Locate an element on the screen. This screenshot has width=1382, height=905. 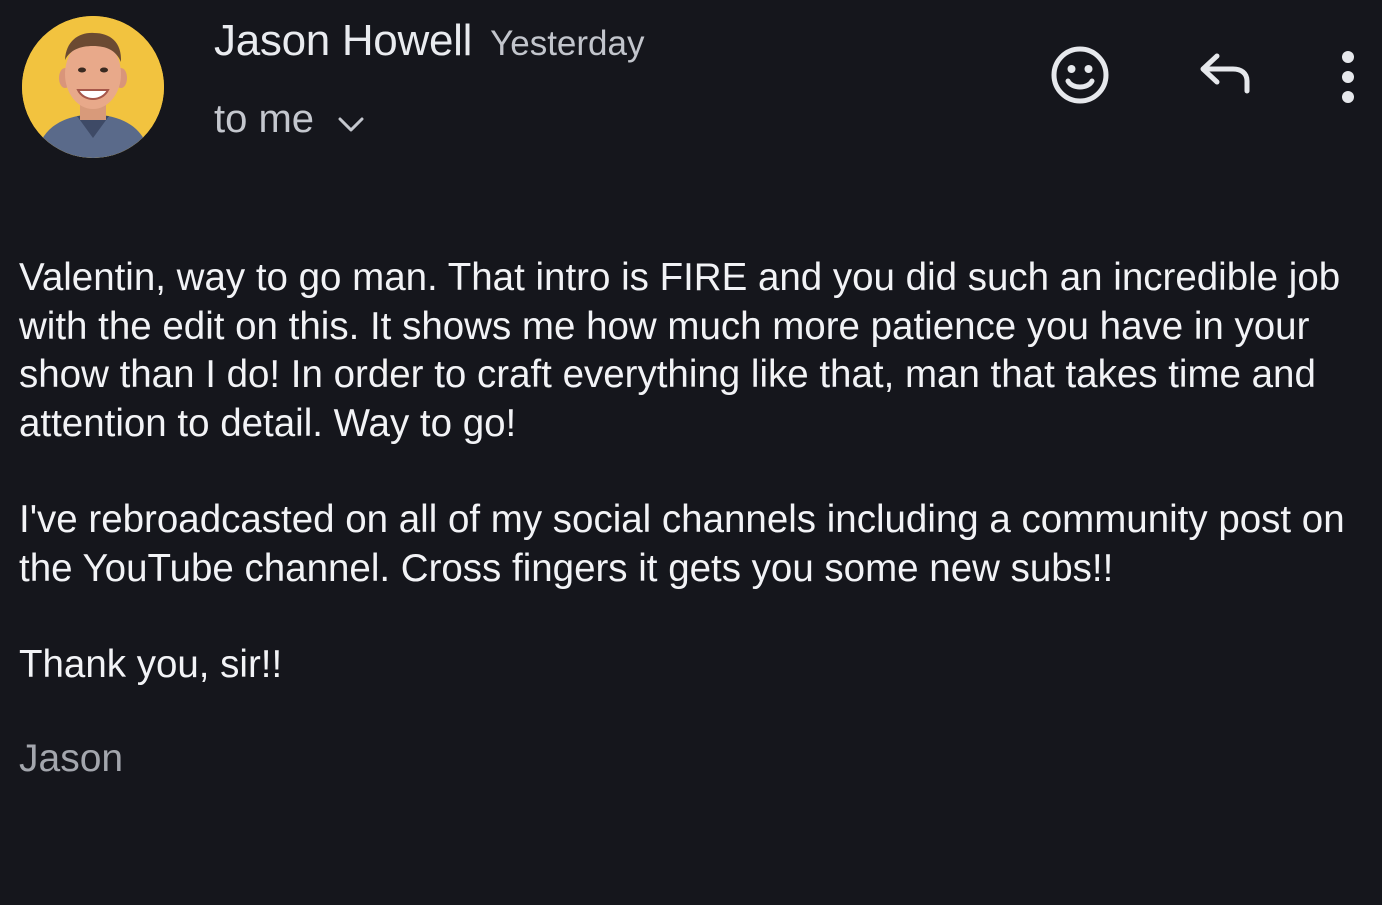
chevron-down-icon is located at coordinates (351, 119).